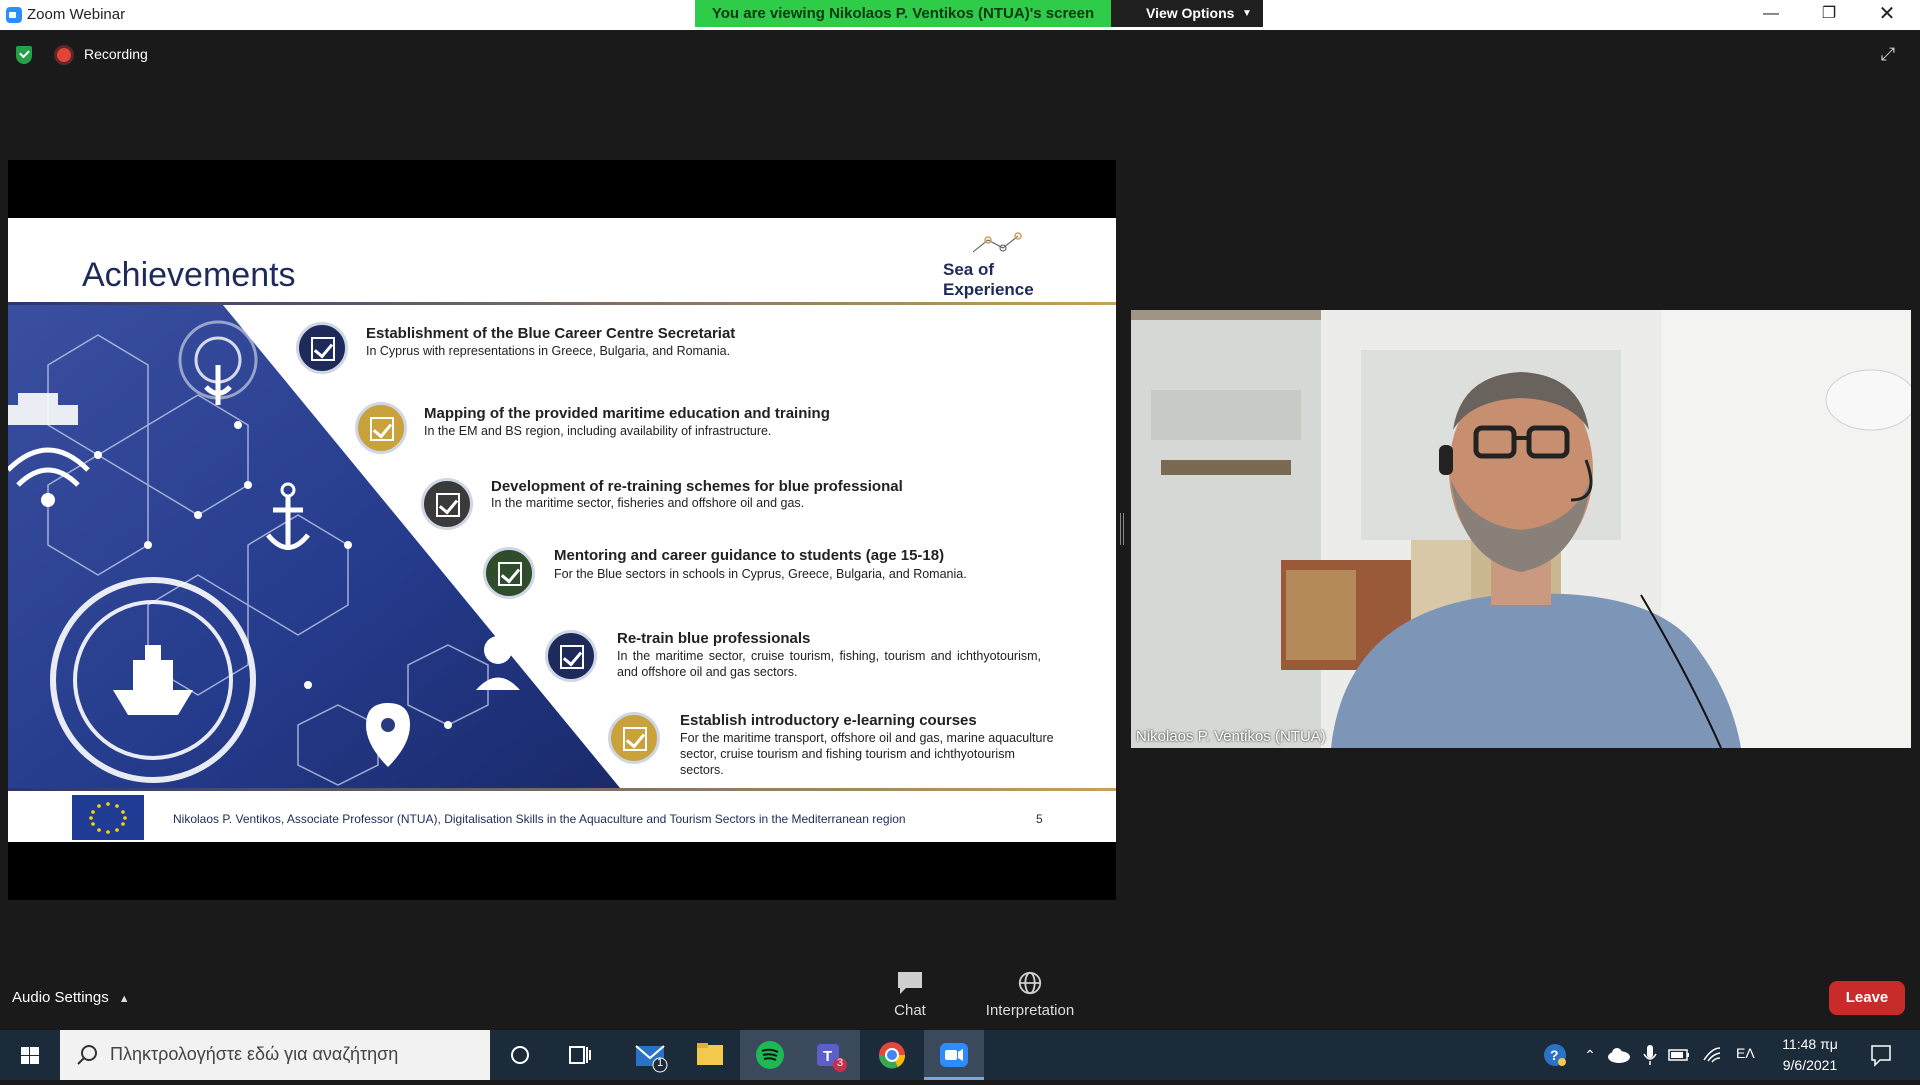 Image resolution: width=1920 pixels, height=1085 pixels. I want to click on split-divider-handle, so click(1122, 529).